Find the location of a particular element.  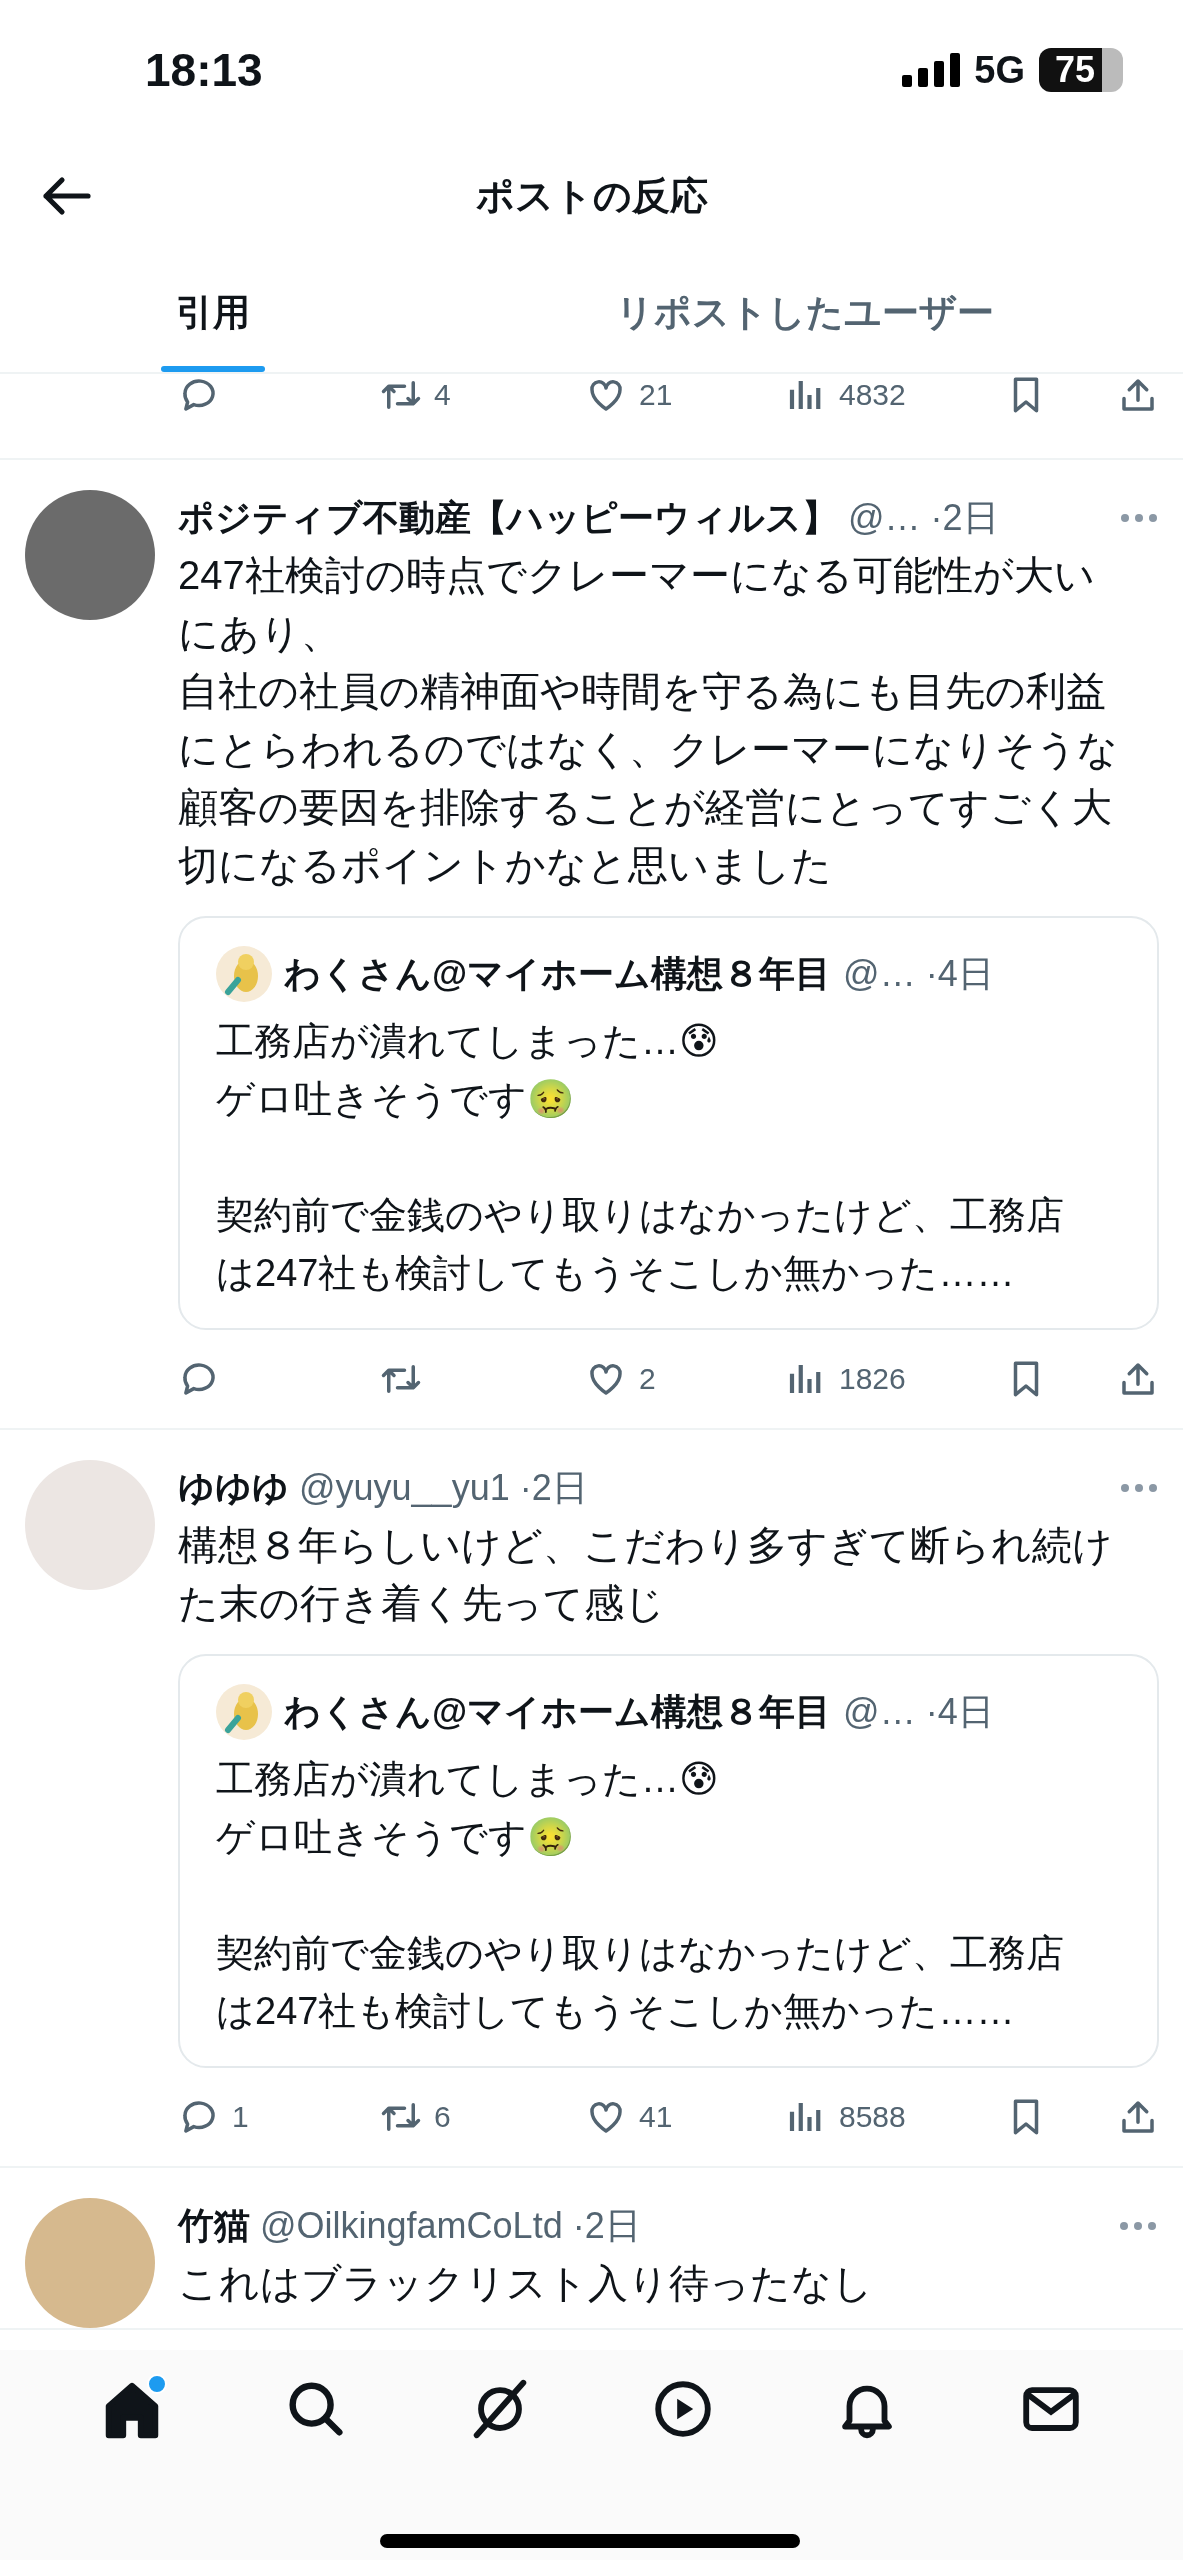

battery-indicator: 75 is located at coordinates (1080, 70).